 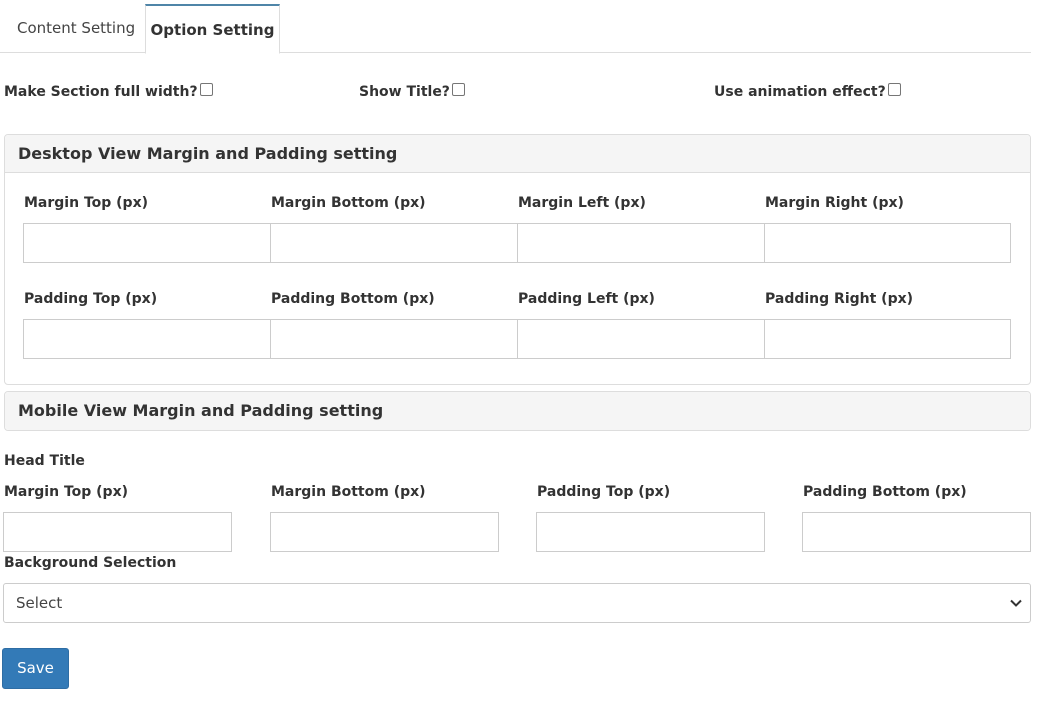 I want to click on desktop-padding-bottom-input, so click(x=394, y=339).